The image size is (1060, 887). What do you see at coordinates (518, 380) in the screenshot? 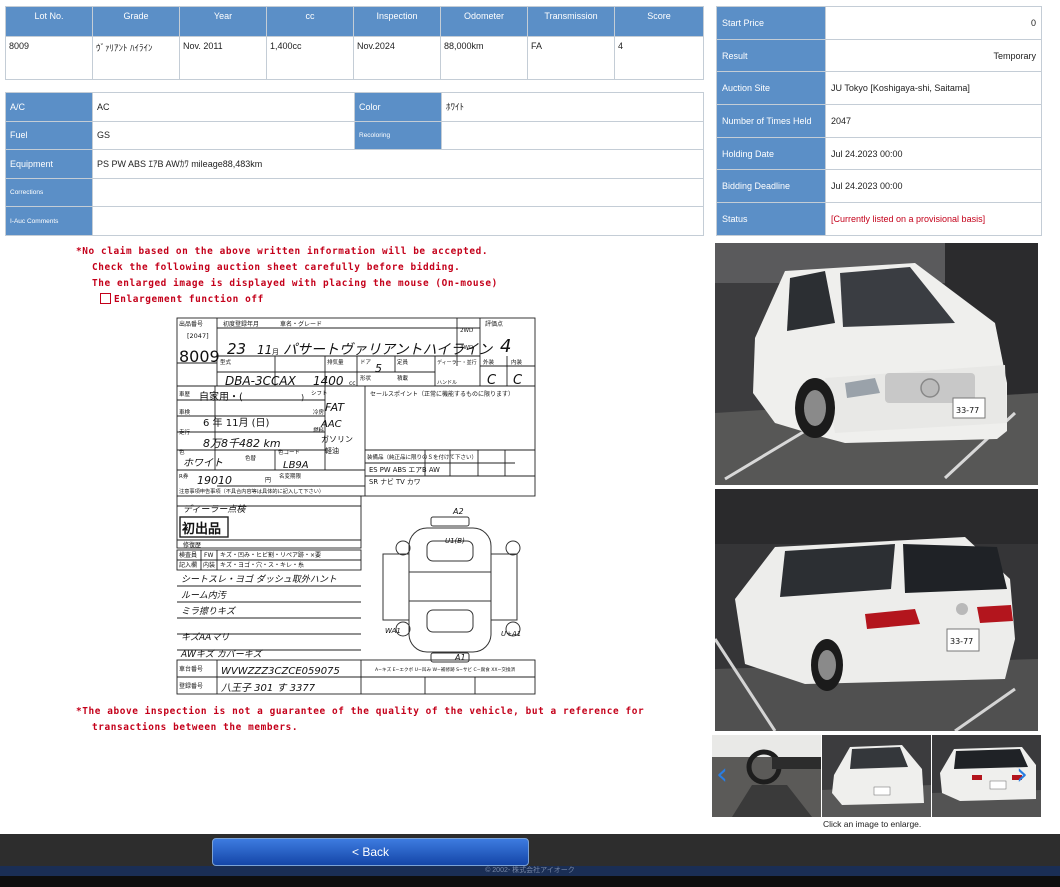
I see `sheet-int-grade: C` at bounding box center [518, 380].